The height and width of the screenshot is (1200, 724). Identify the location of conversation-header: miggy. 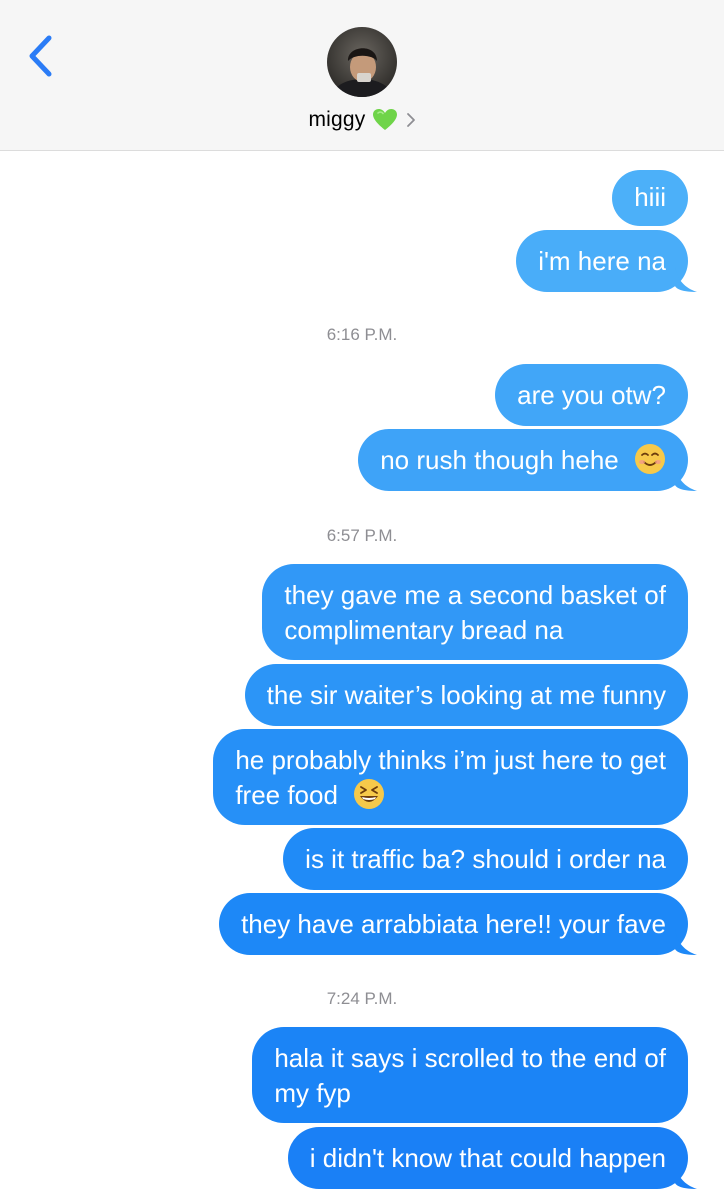
(362, 75).